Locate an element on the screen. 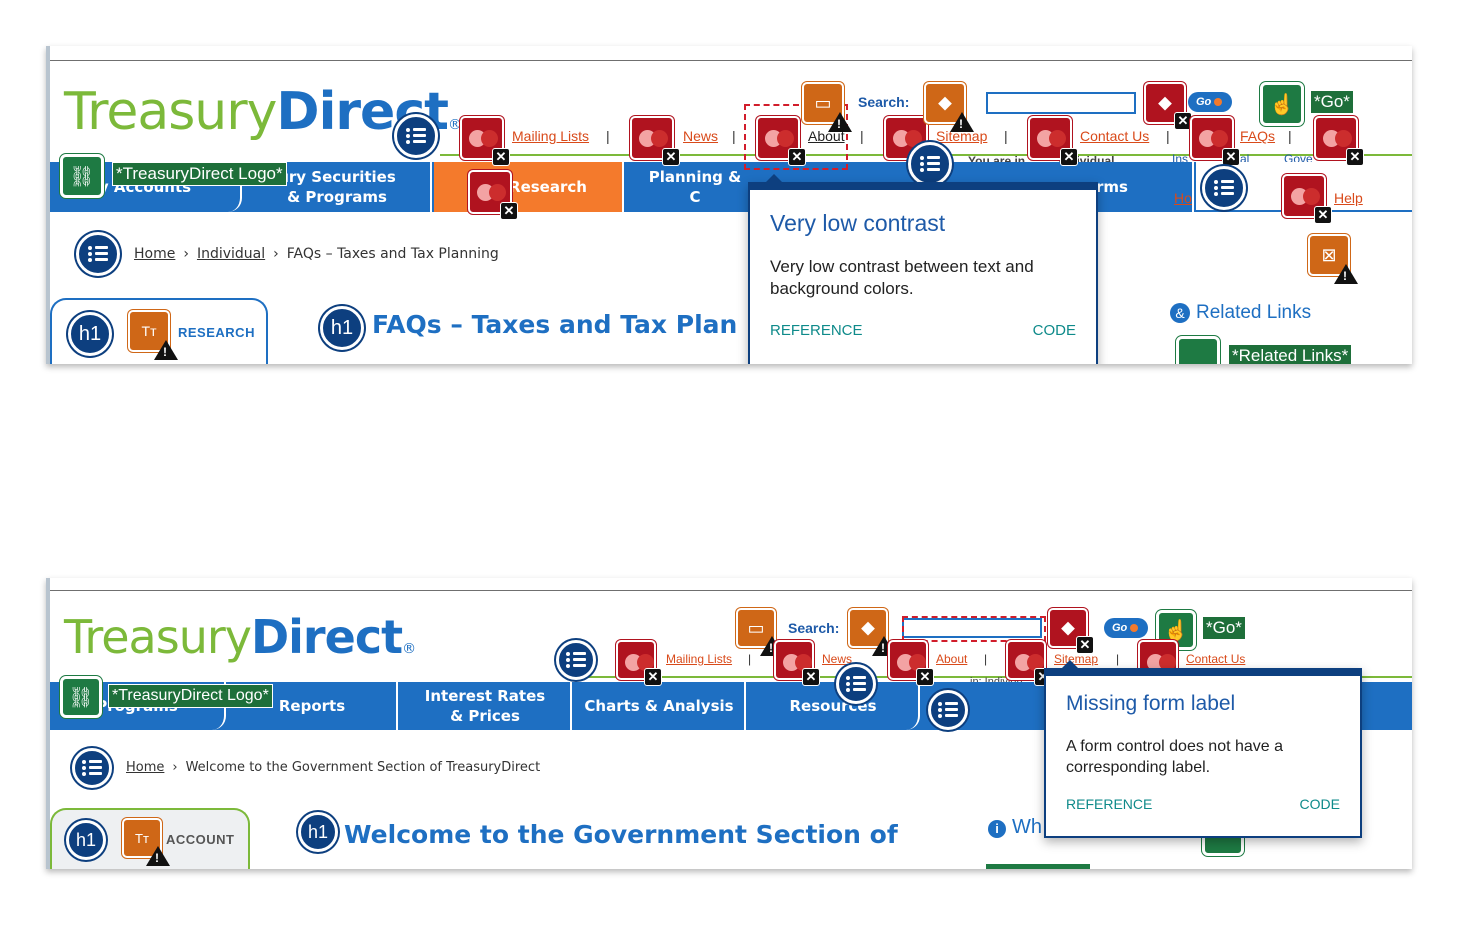 Image resolution: width=1468 pixels, height=943 pixels. help-link: Help is located at coordinates (1348, 198).